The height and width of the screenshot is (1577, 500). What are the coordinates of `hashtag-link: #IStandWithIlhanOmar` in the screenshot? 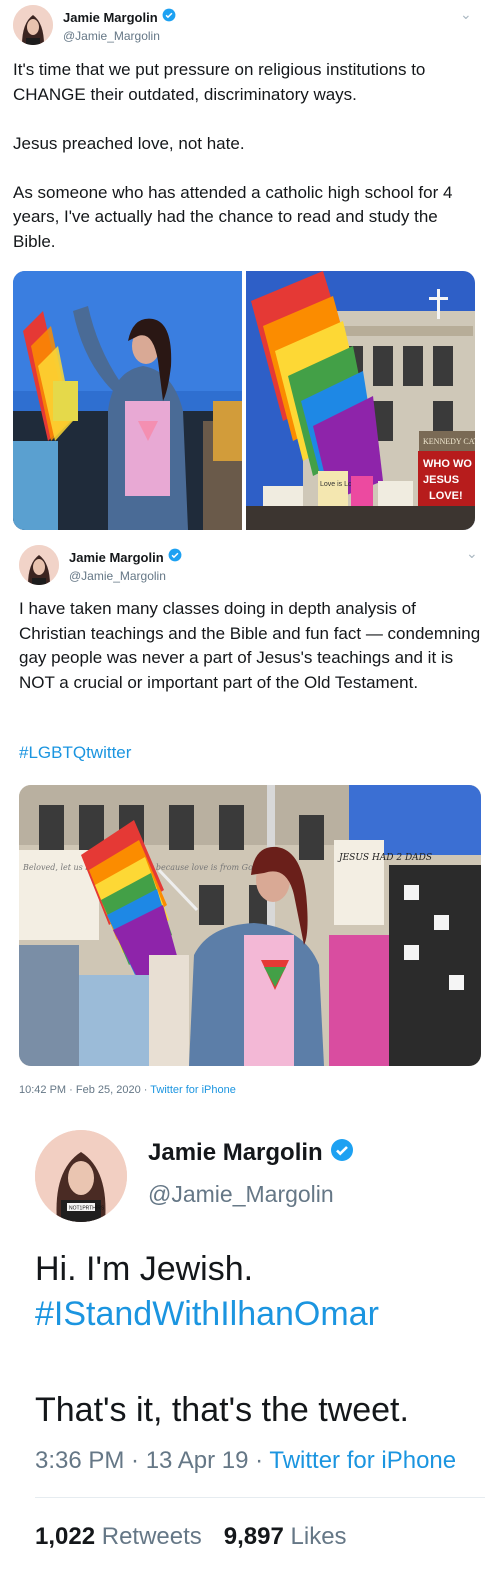 It's located at (207, 1314).